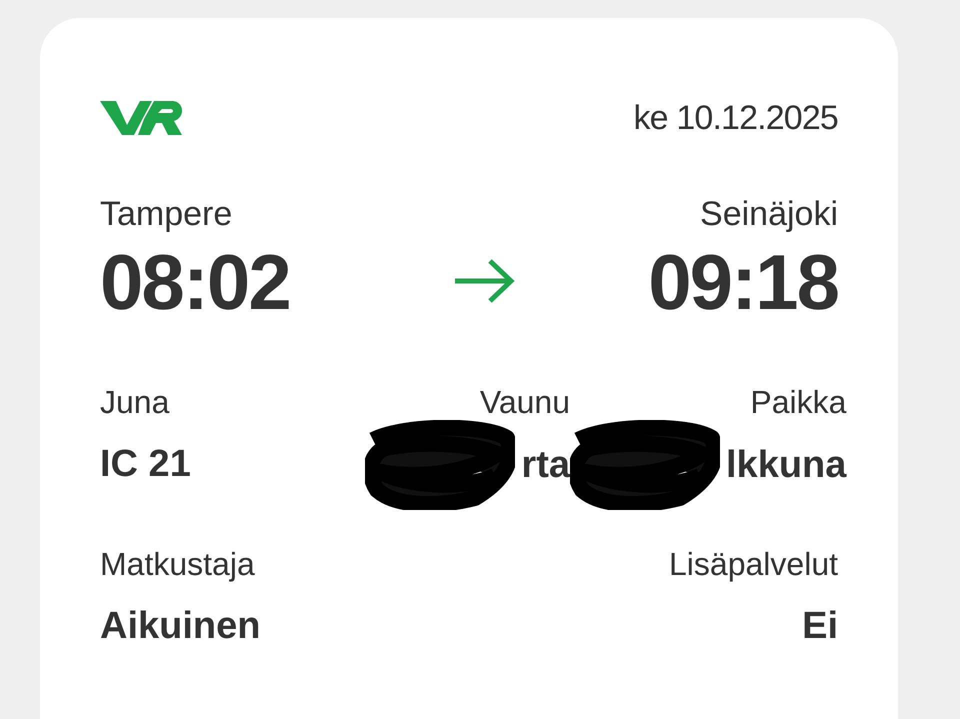 The image size is (960, 719). Describe the element at coordinates (753, 564) in the screenshot. I see `field-label: Lisäpalvelut` at that location.